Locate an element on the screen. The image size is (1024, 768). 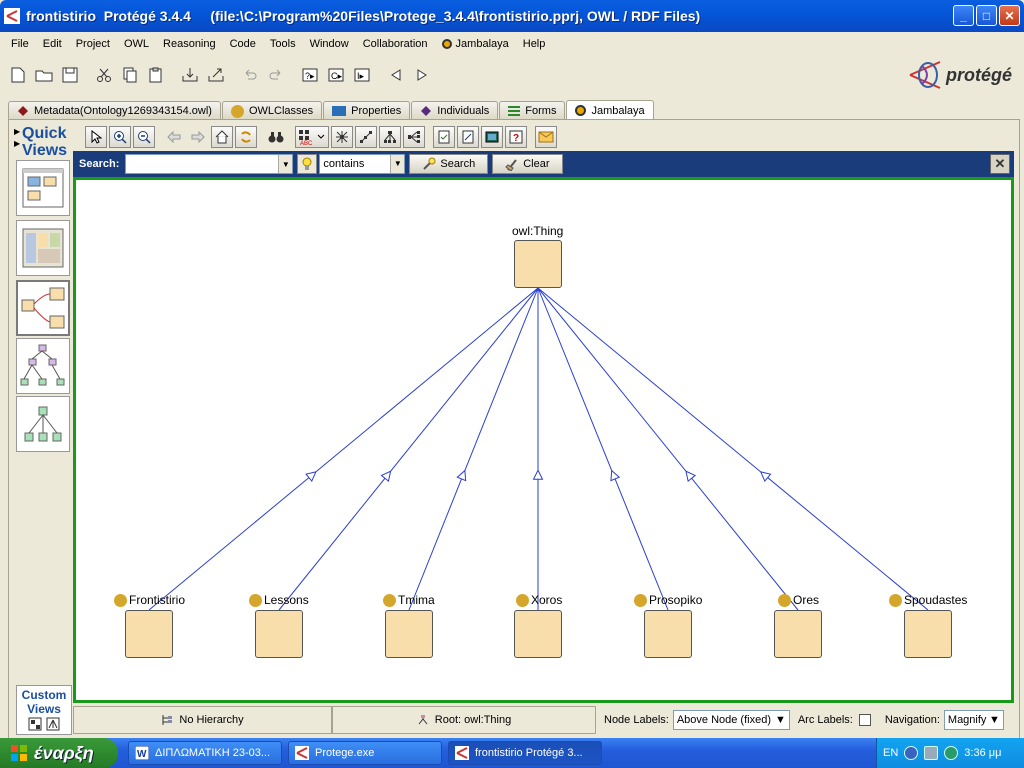
select-arrow-icon is located at coordinates (96, 137).